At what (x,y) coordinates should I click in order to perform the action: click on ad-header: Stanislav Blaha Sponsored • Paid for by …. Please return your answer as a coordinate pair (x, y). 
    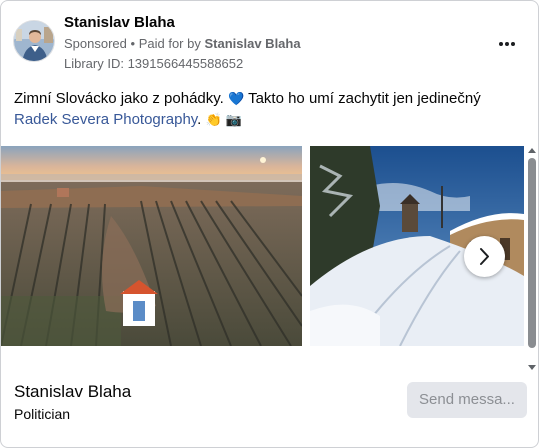
    Looking at the image, I should click on (270, 44).